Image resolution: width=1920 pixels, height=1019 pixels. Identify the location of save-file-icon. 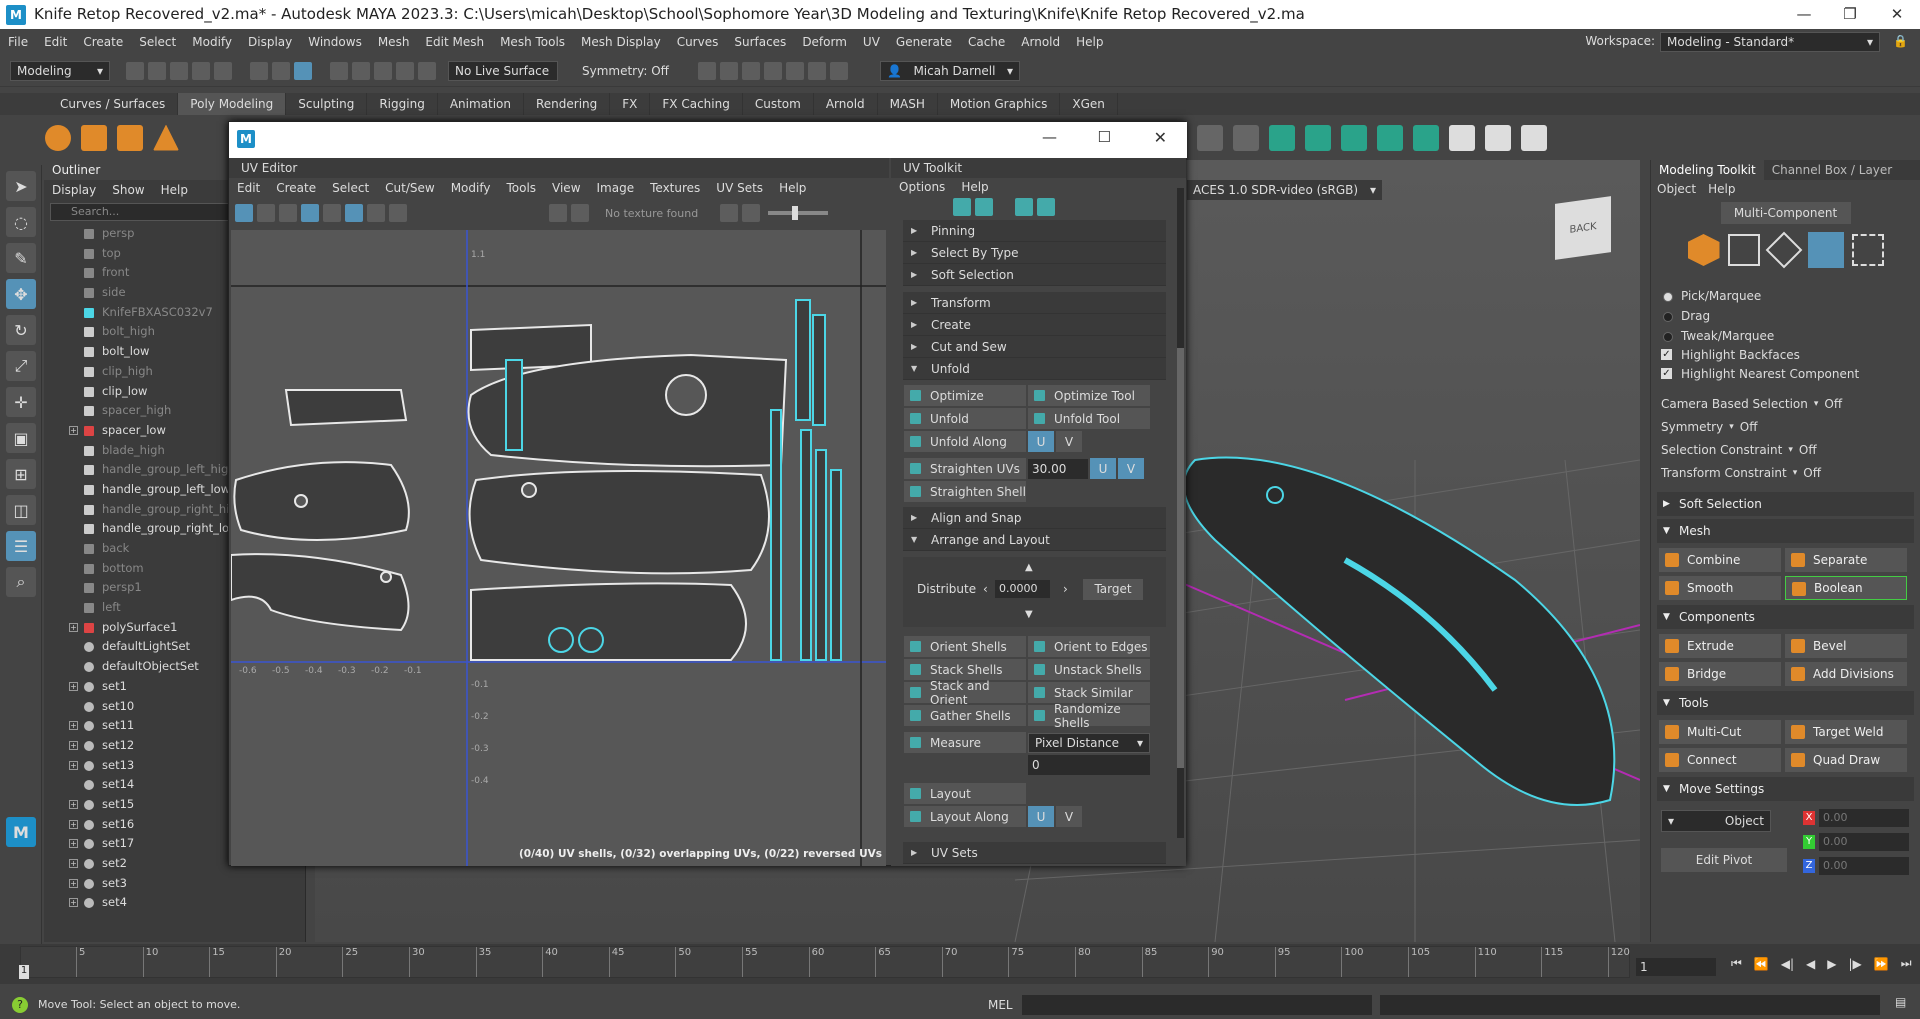
(179, 70).